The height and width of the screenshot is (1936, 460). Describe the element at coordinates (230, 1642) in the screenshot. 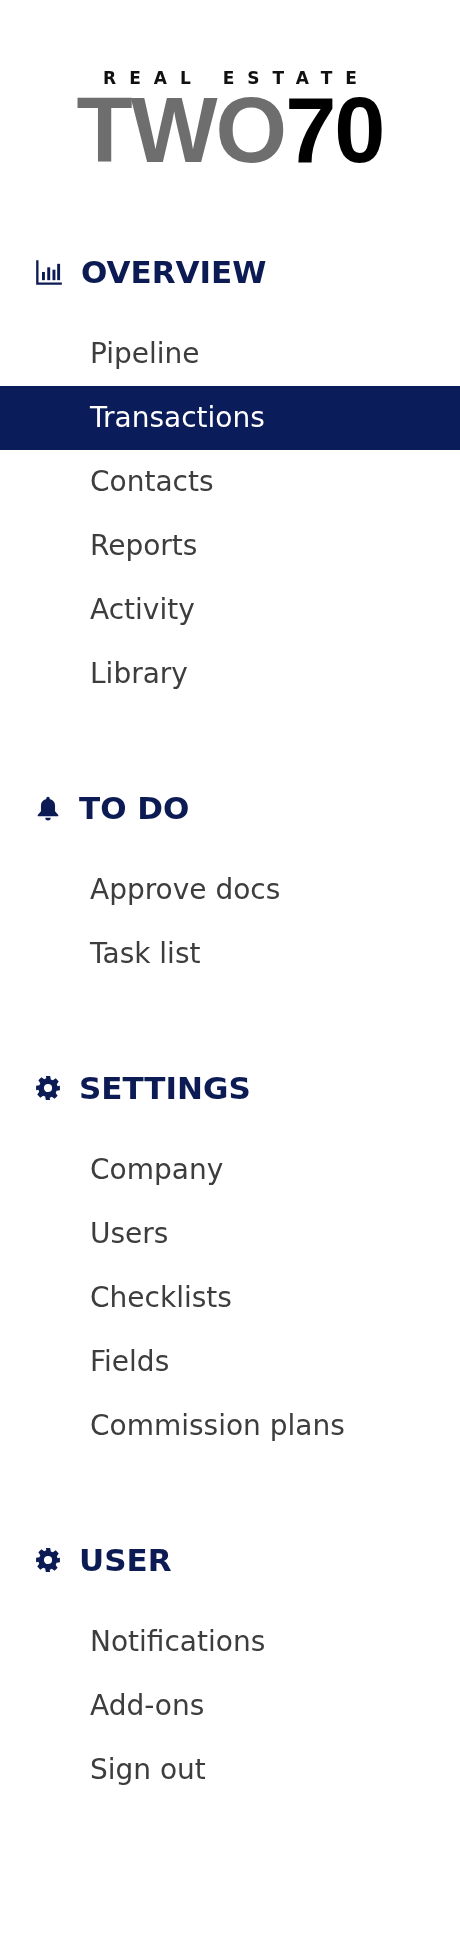

I see `nav-item: Notifications` at that location.